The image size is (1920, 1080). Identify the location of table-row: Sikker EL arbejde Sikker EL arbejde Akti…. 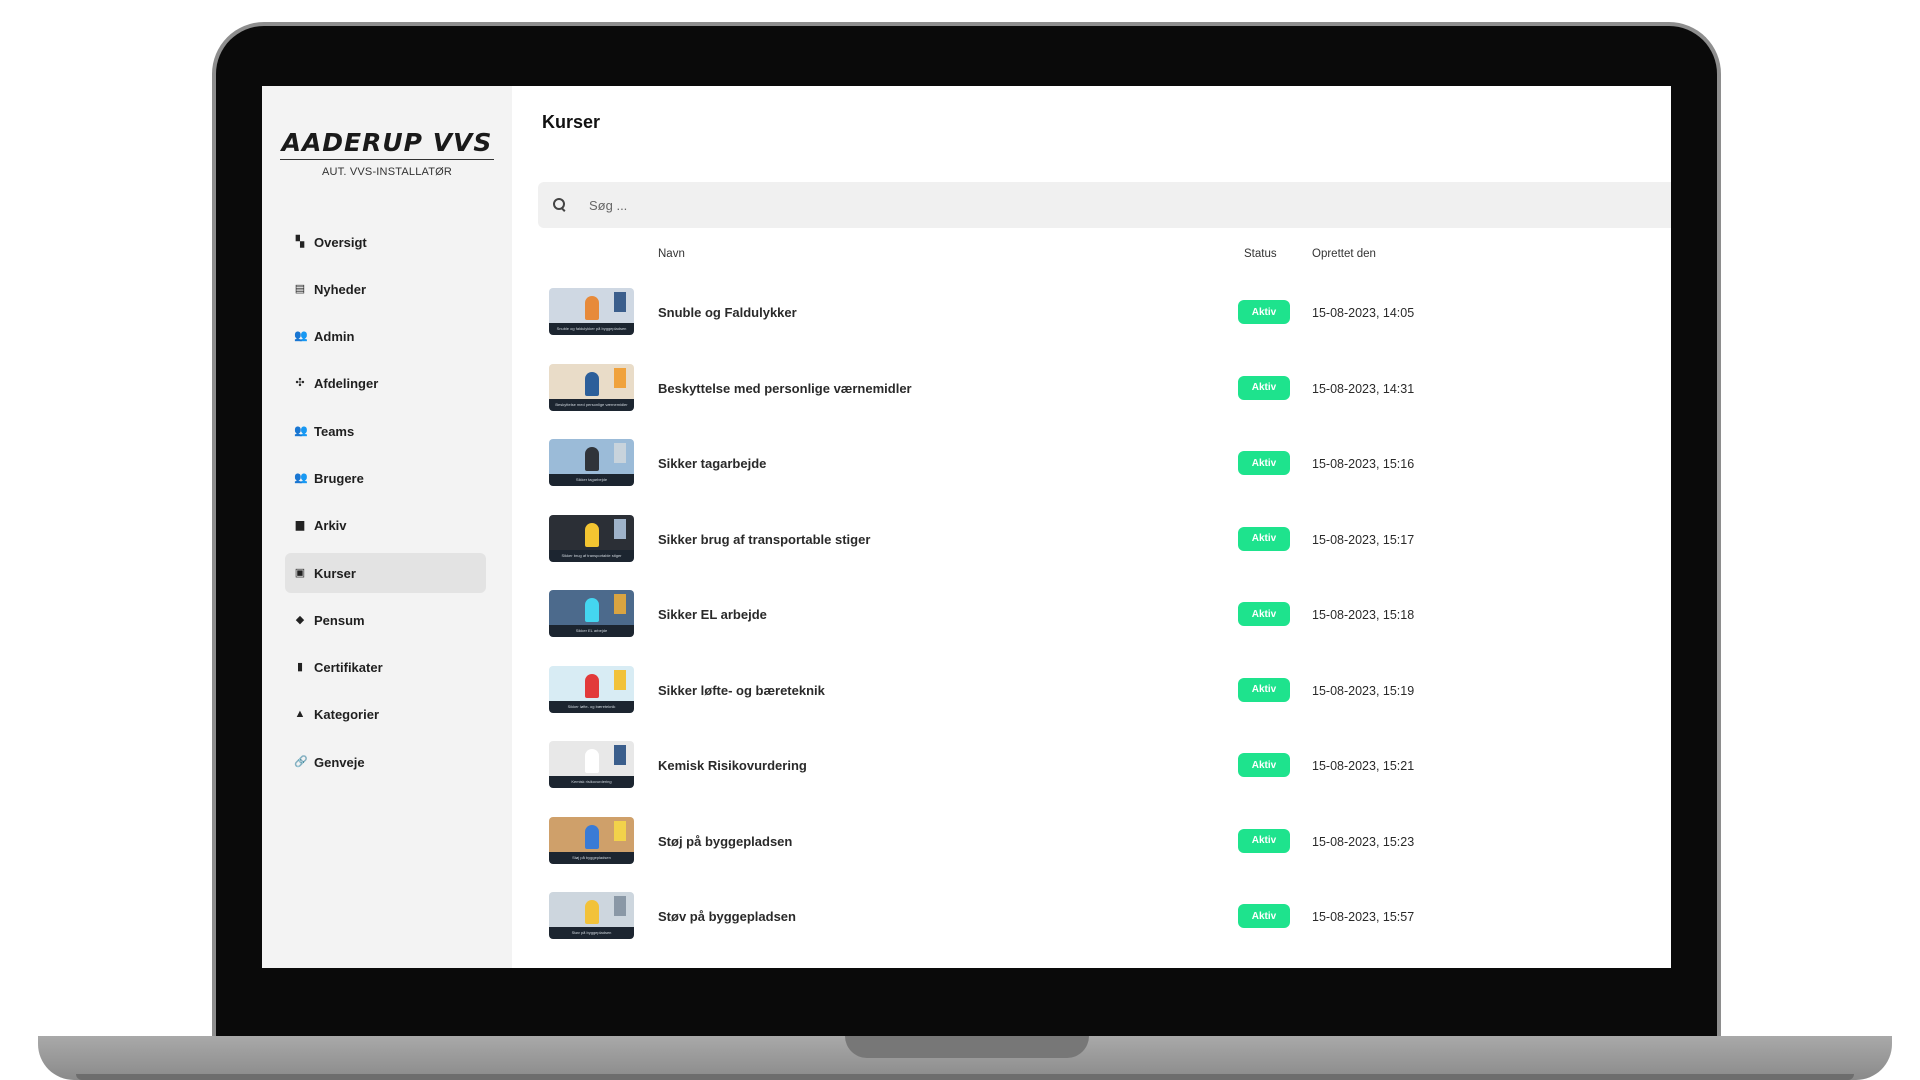
(1091, 618).